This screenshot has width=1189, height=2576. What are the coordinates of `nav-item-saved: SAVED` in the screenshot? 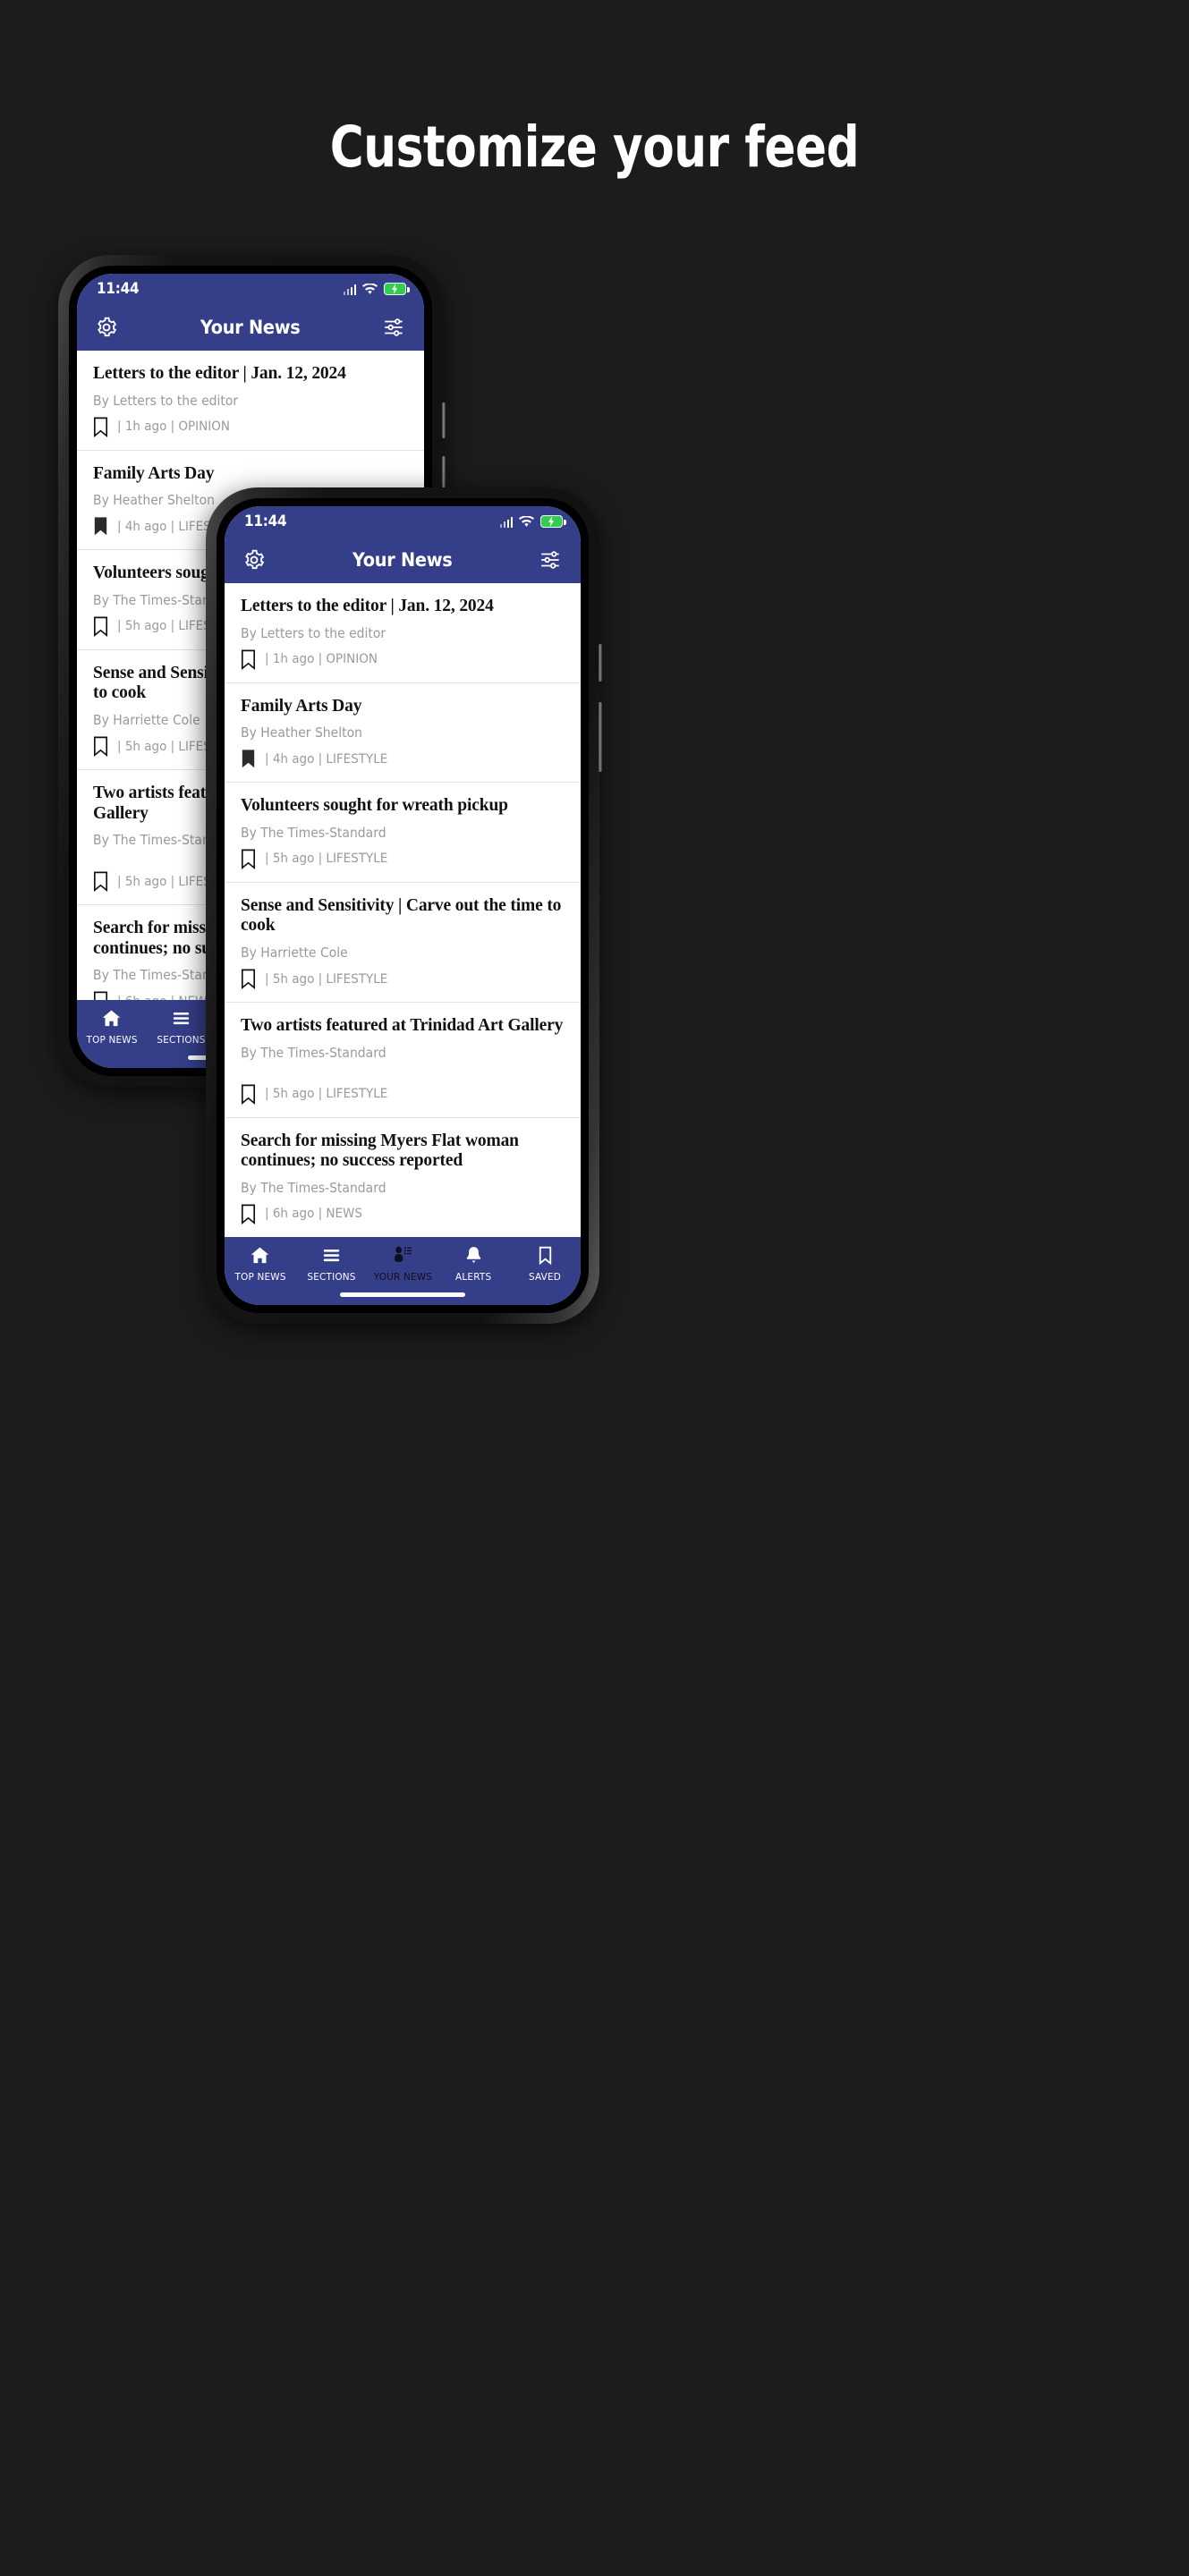 It's located at (545, 1264).